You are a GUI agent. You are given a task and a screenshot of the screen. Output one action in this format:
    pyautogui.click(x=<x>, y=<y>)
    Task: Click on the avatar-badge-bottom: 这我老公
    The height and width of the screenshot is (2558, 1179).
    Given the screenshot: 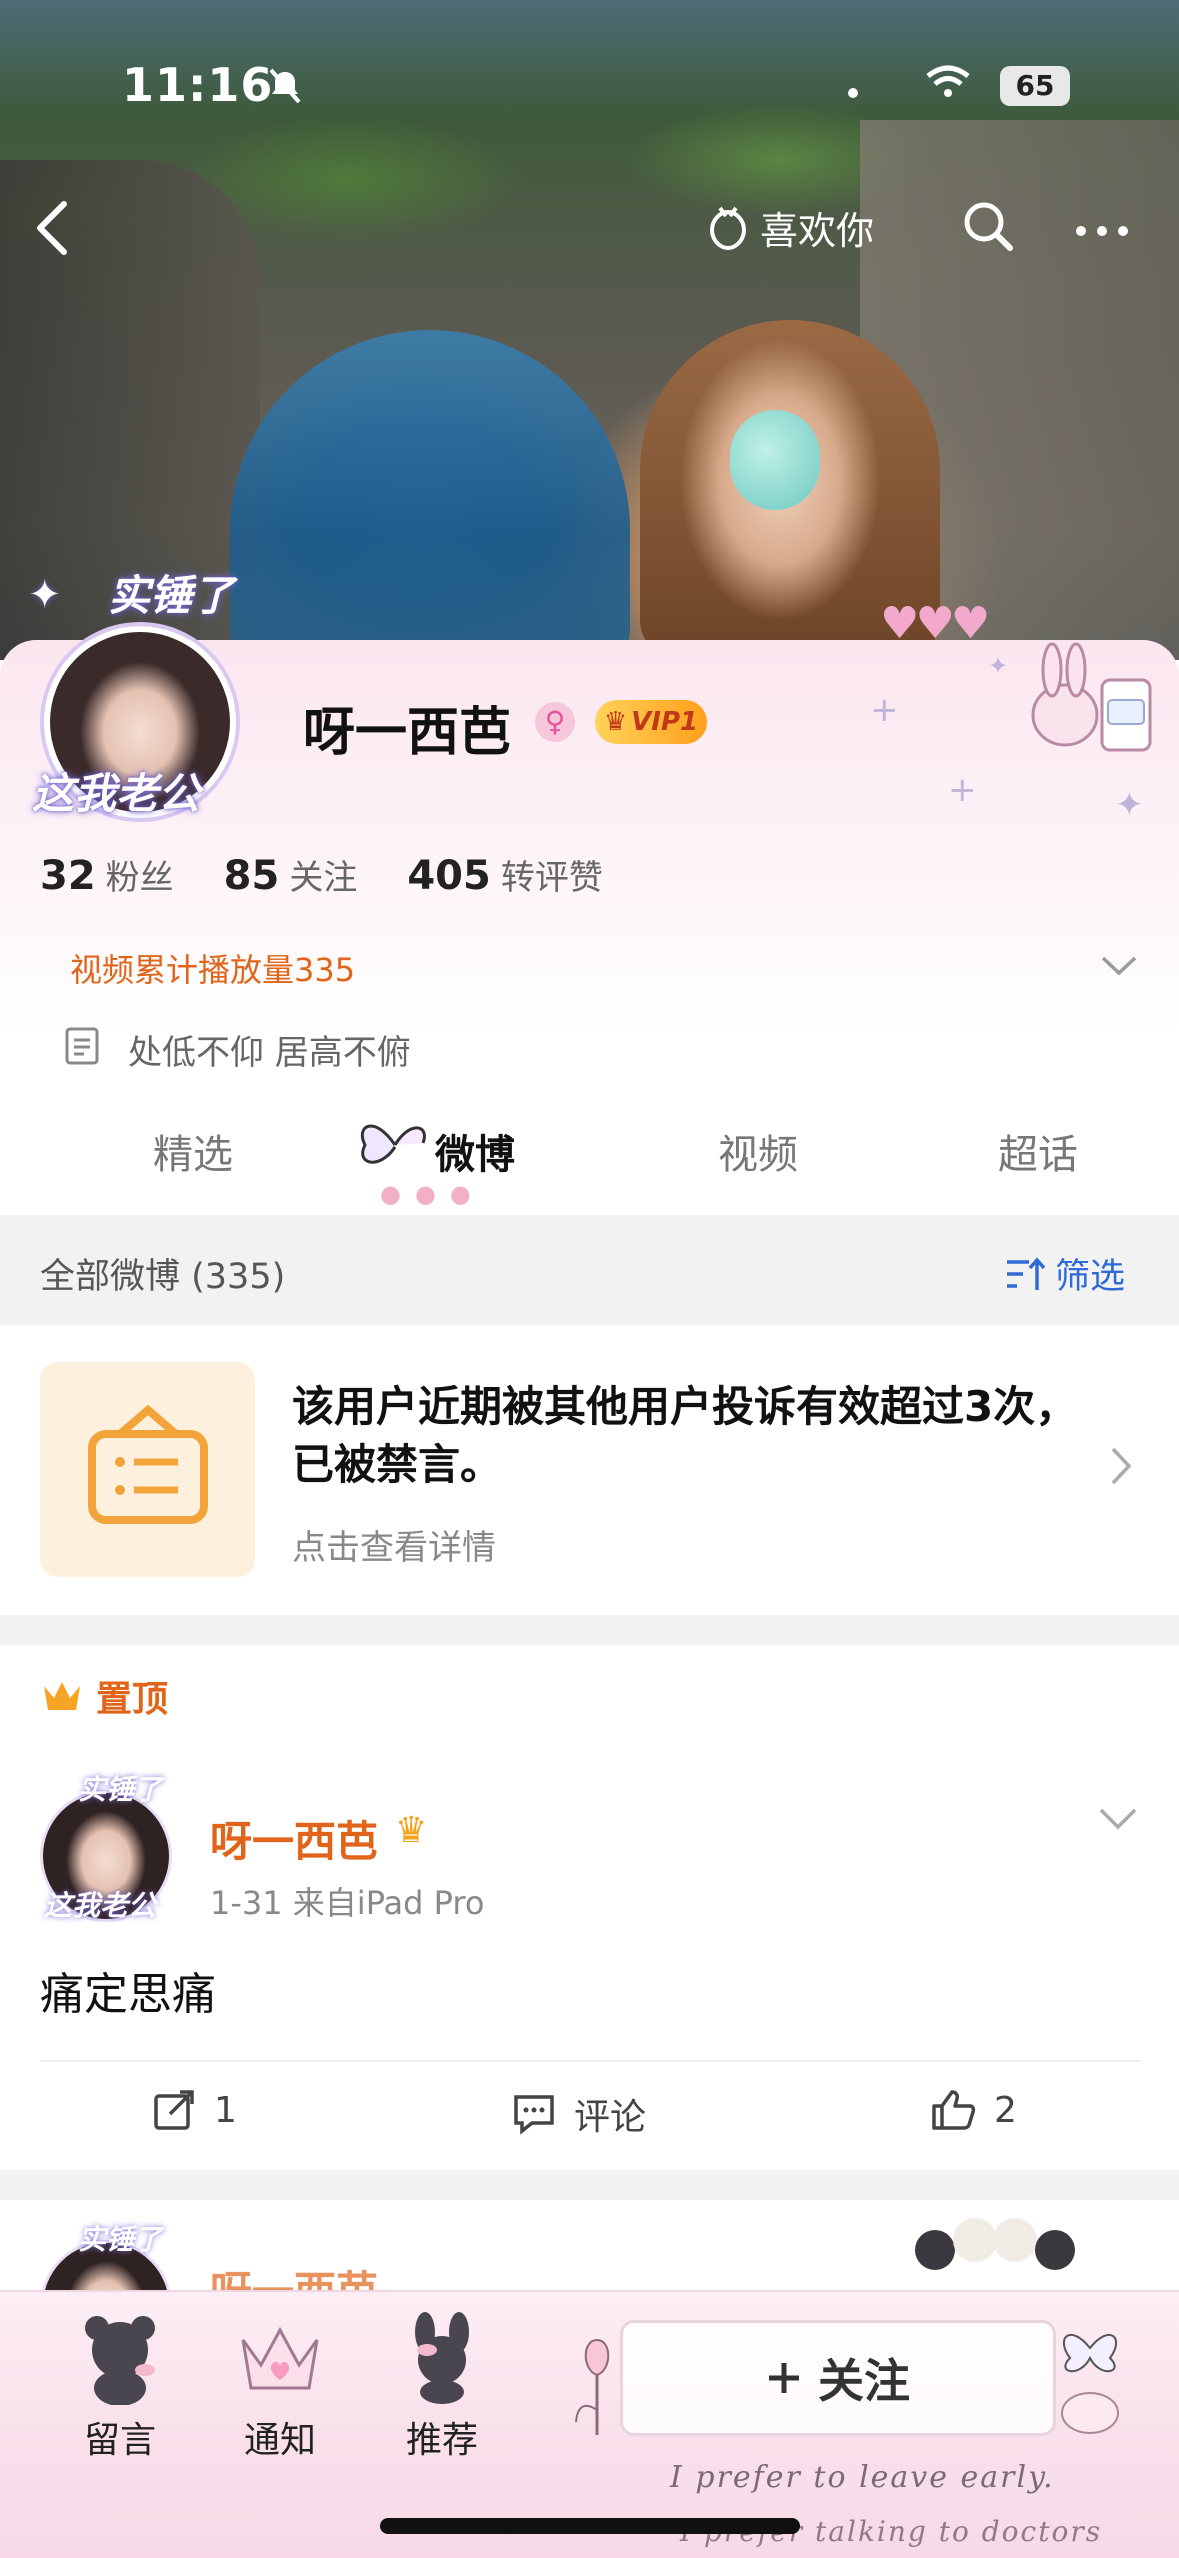 What is the action you would take?
    pyautogui.click(x=116, y=793)
    